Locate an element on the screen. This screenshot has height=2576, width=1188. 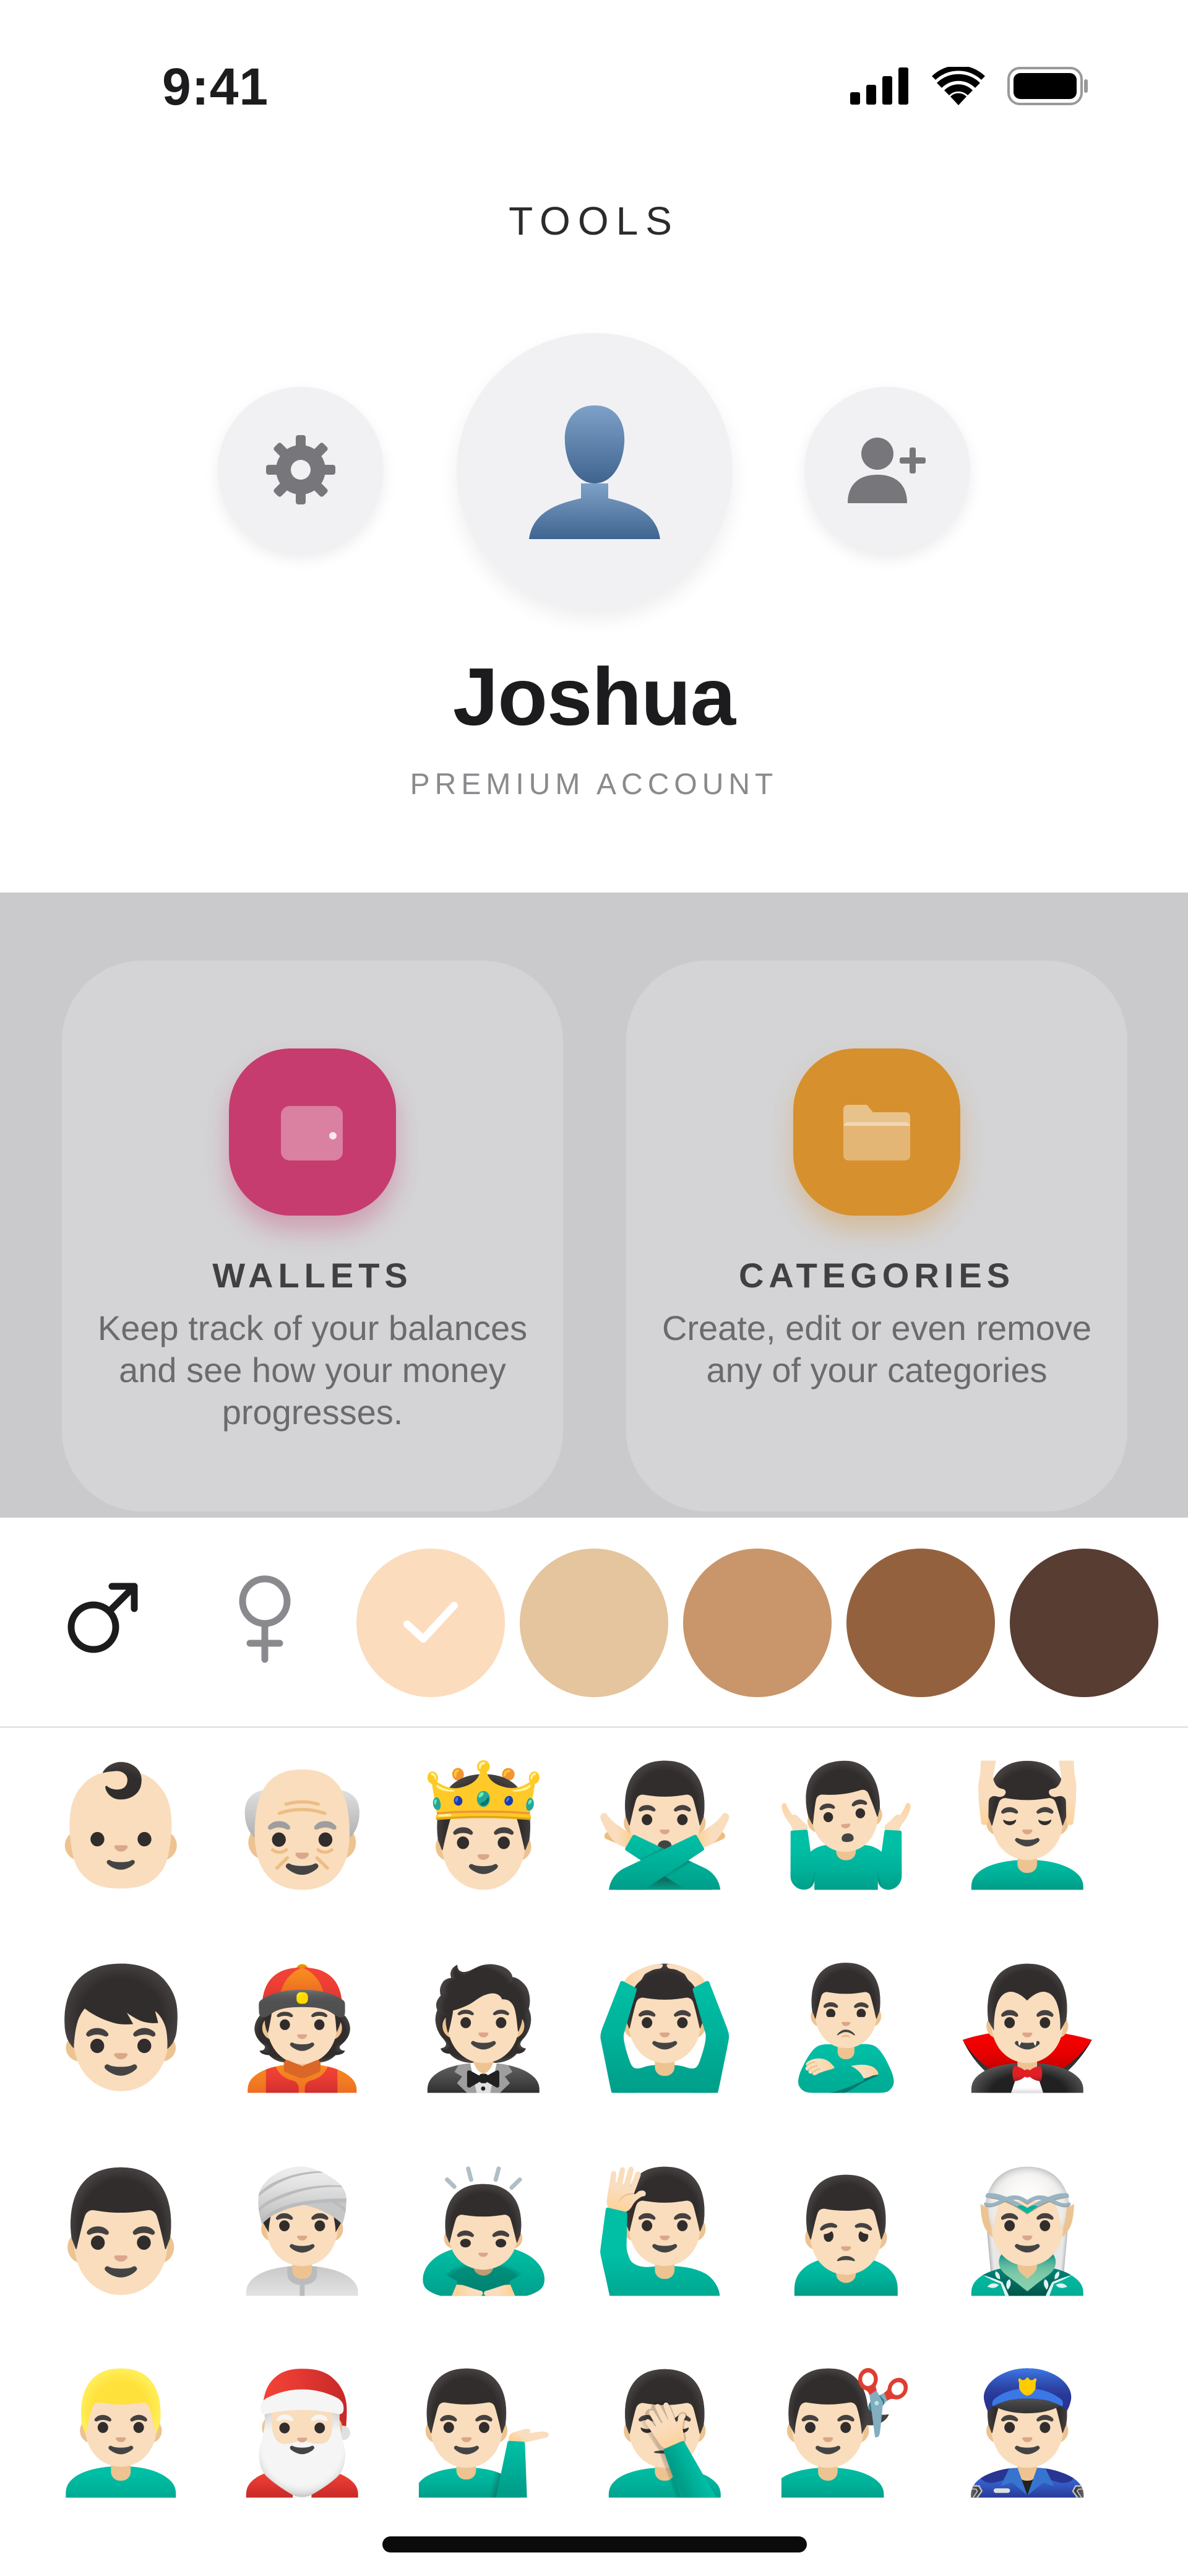
emoji-option: 🤦🏻‍♂️ is located at coordinates (665, 2433).